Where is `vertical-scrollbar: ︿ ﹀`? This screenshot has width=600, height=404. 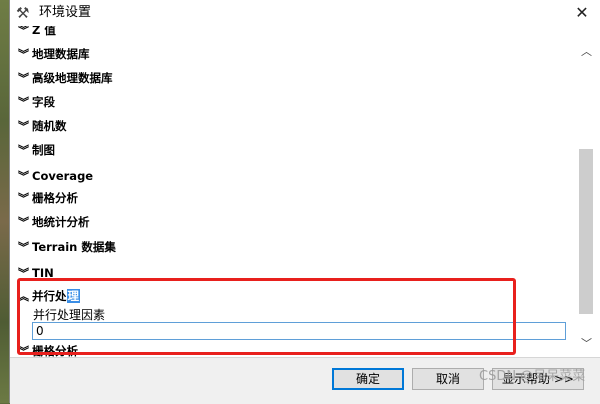 vertical-scrollbar: ︿ ﹀ is located at coordinates (586, 197).